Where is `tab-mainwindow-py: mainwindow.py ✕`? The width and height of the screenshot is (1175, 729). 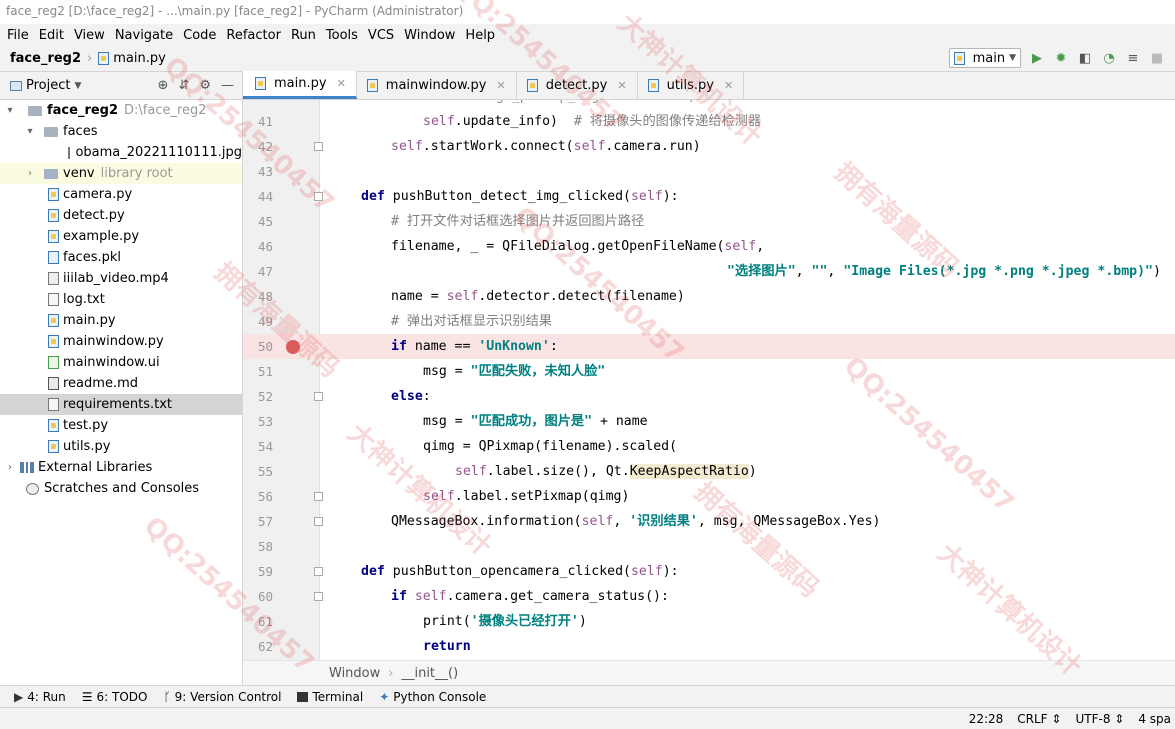 tab-mainwindow-py: mainwindow.py ✕ is located at coordinates (437, 85).